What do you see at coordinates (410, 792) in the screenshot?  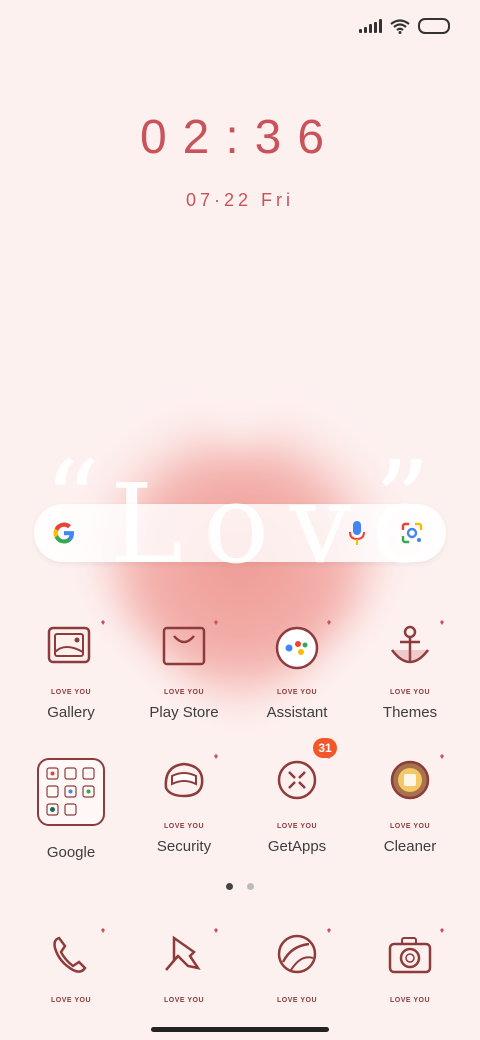 I see `cleaner-icon: LOVE YOU` at bounding box center [410, 792].